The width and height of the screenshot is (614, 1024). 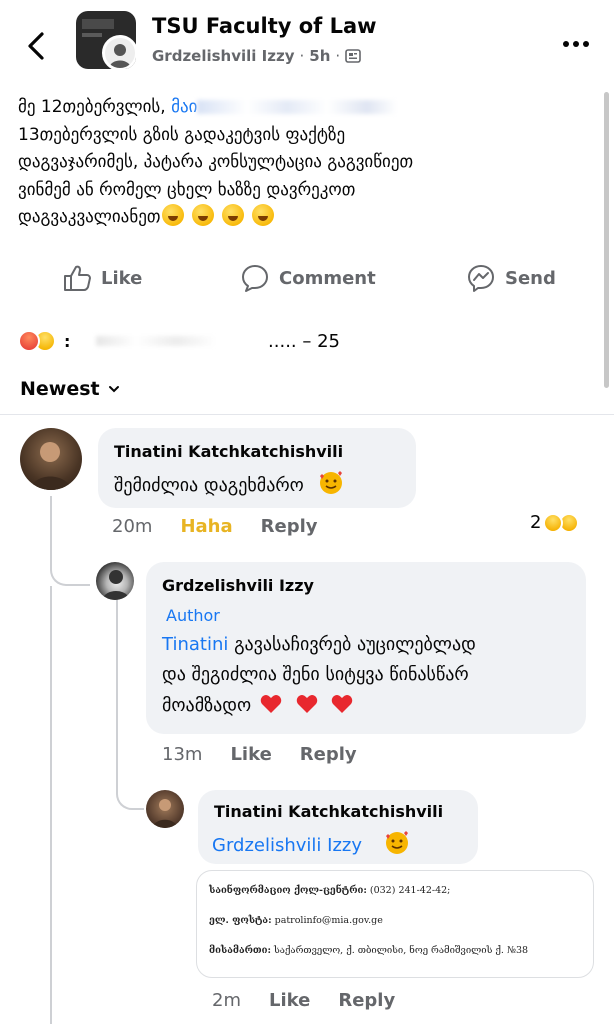 I want to click on send-button: Send, so click(x=511, y=278).